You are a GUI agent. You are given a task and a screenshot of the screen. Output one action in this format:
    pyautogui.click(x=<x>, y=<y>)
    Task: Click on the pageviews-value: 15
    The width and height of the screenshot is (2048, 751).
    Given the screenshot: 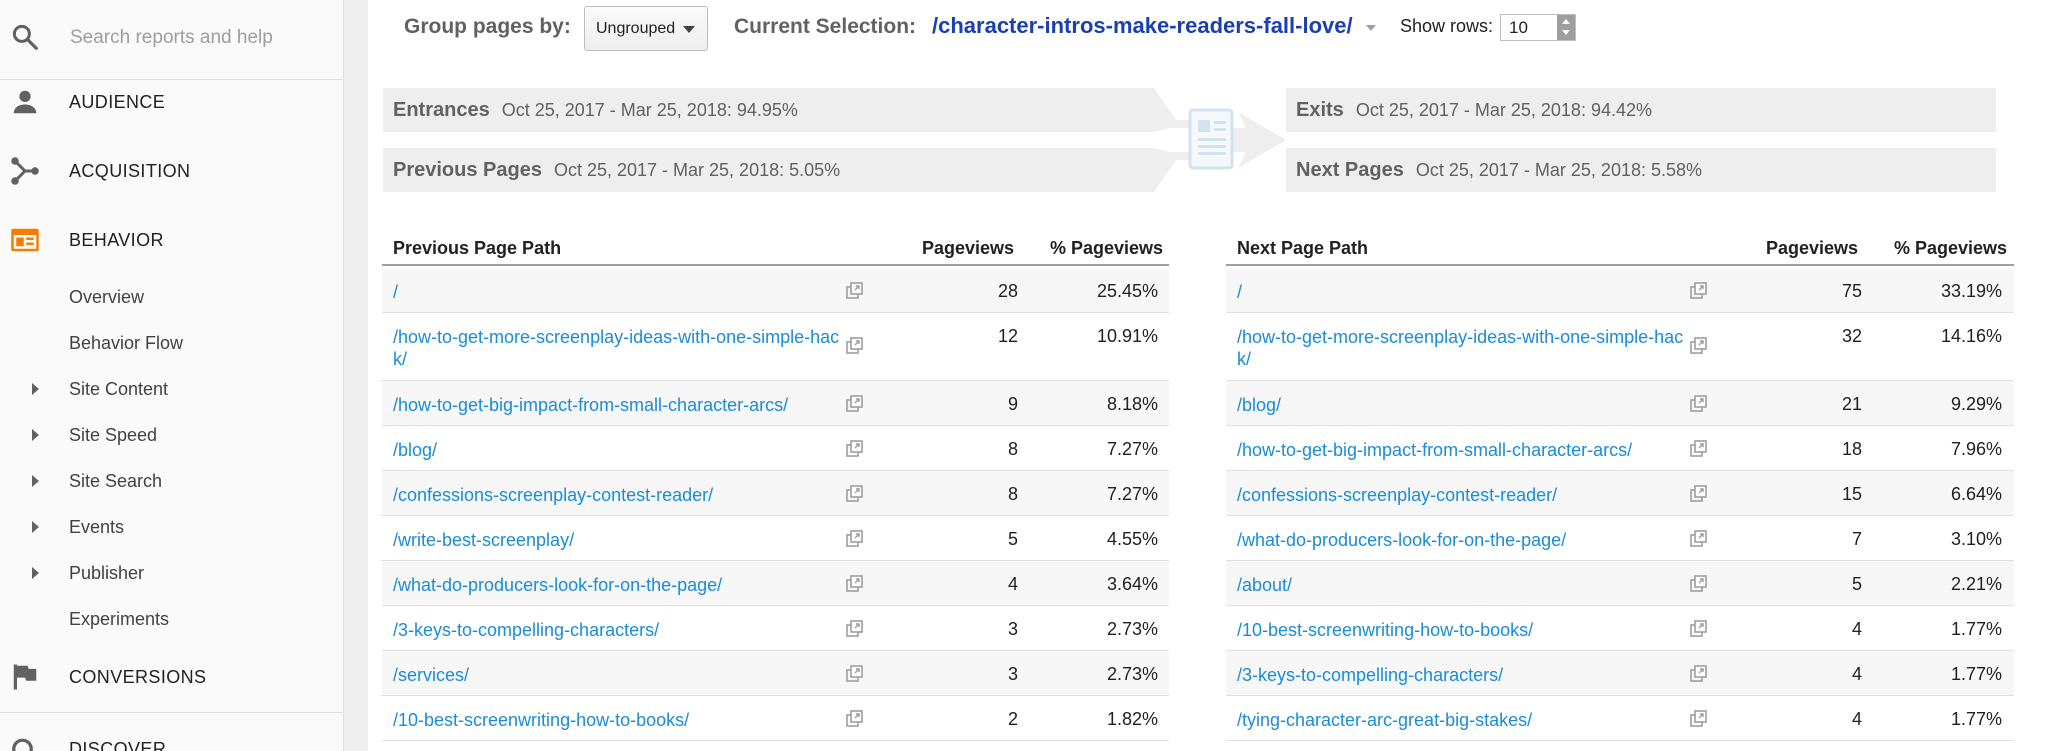 What is the action you would take?
    pyautogui.click(x=1851, y=494)
    